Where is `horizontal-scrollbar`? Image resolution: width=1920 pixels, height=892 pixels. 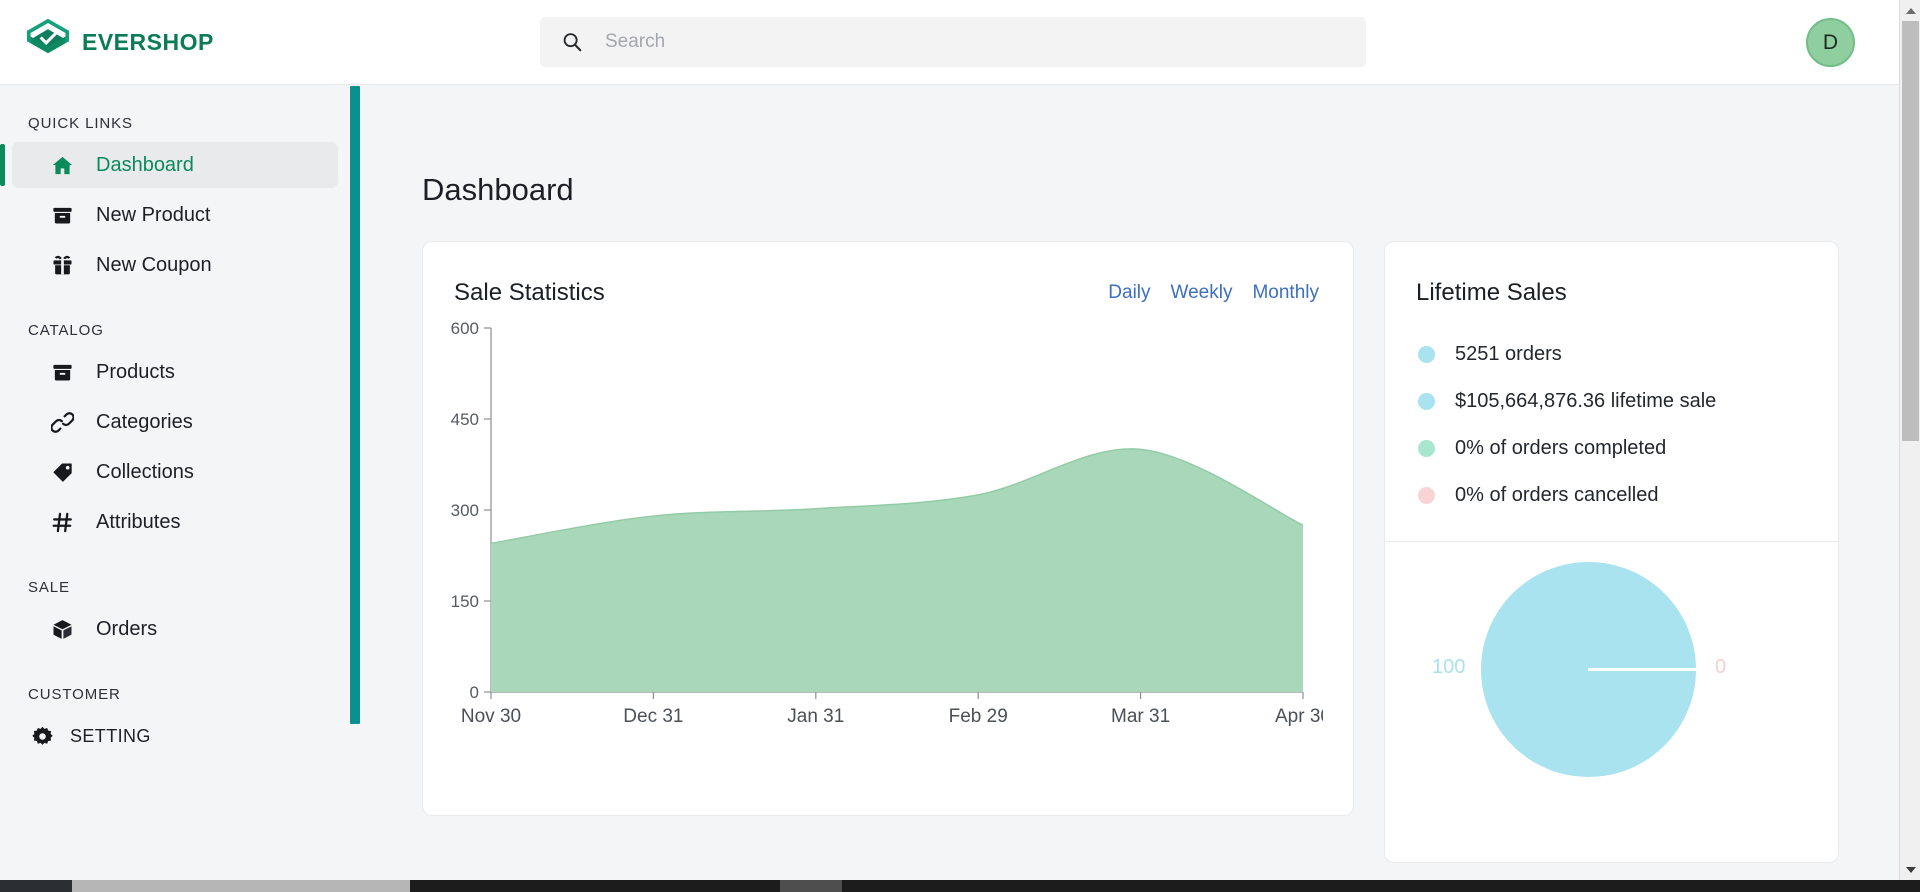 horizontal-scrollbar is located at coordinates (960, 886).